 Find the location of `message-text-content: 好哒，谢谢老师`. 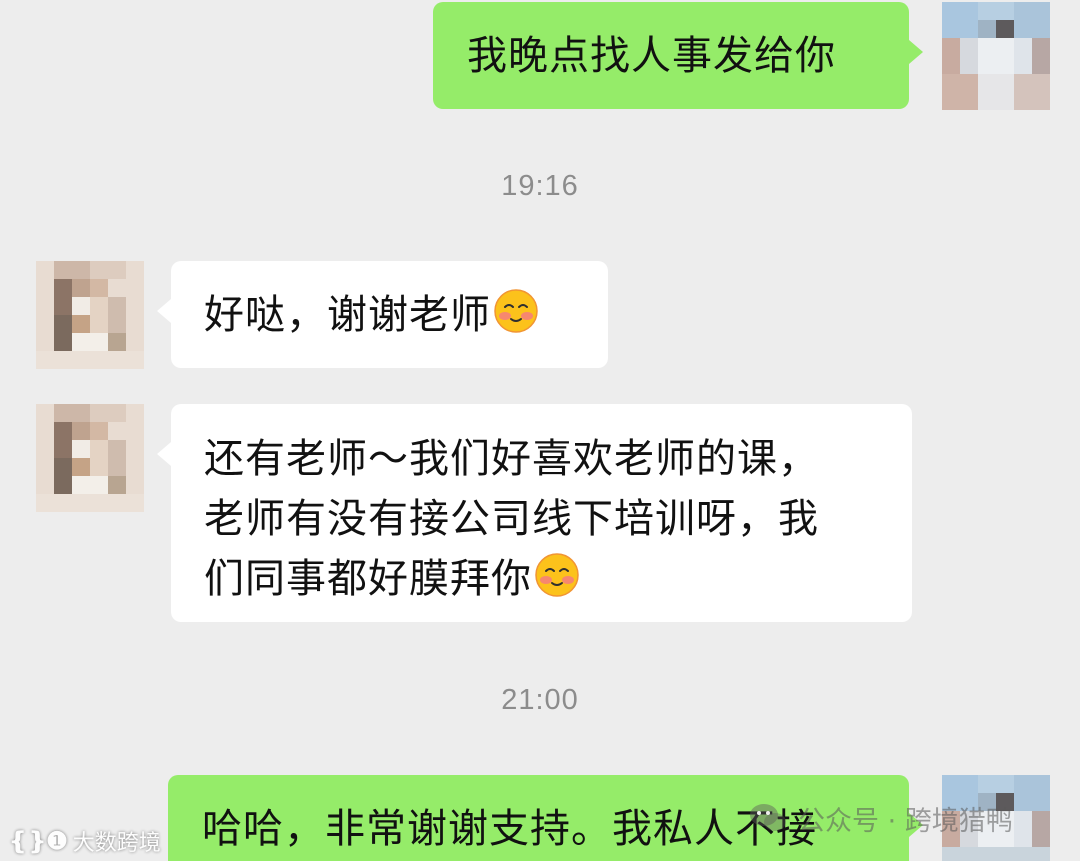

message-text-content: 好哒，谢谢老师 is located at coordinates (347, 315).